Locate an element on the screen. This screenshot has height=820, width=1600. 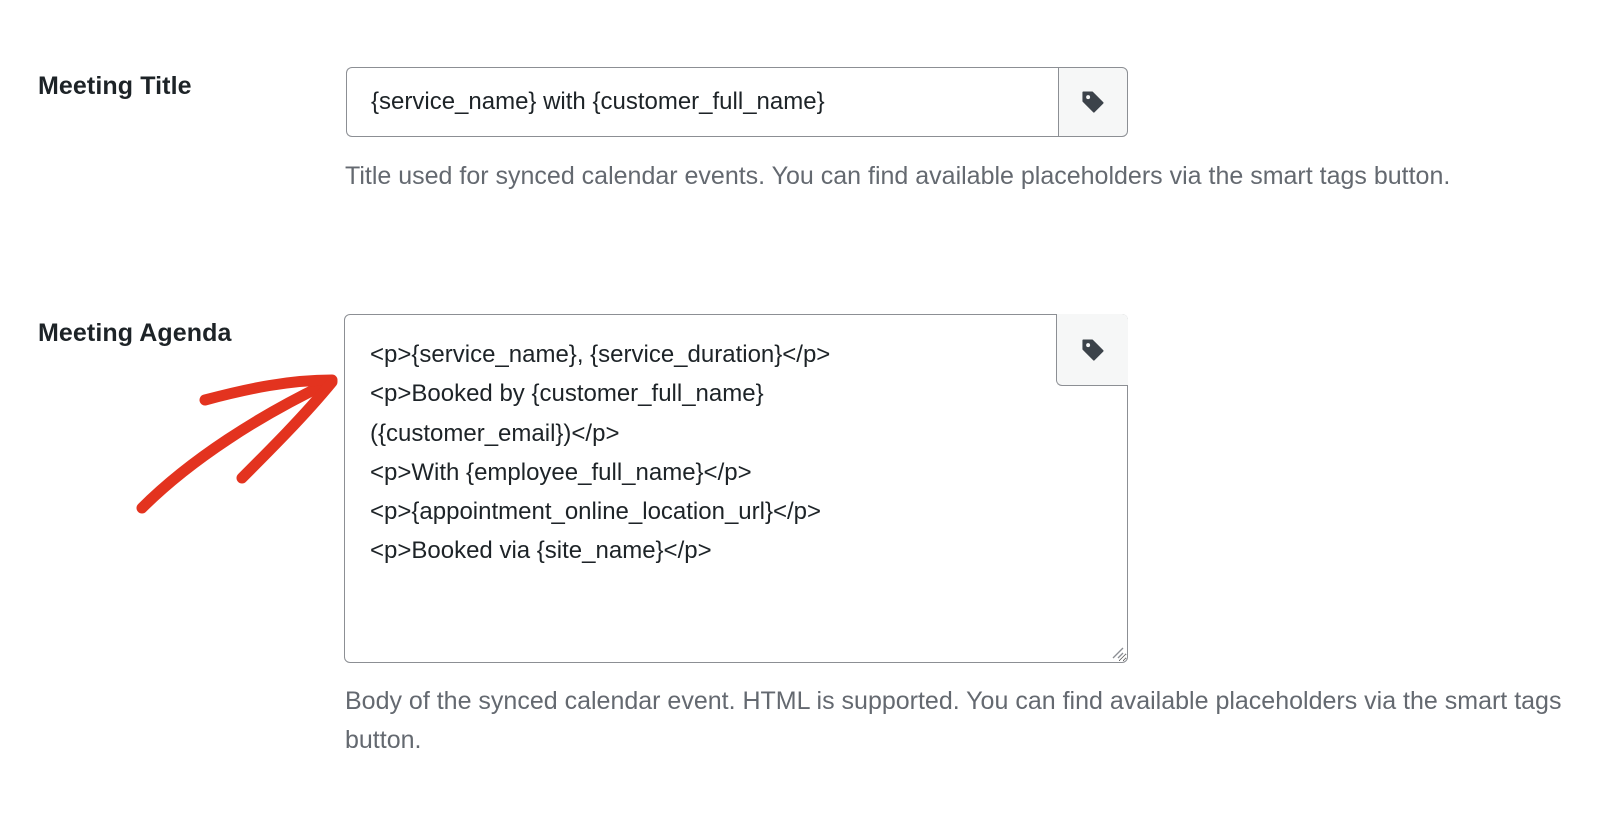
meeting-title-input is located at coordinates (702, 102).